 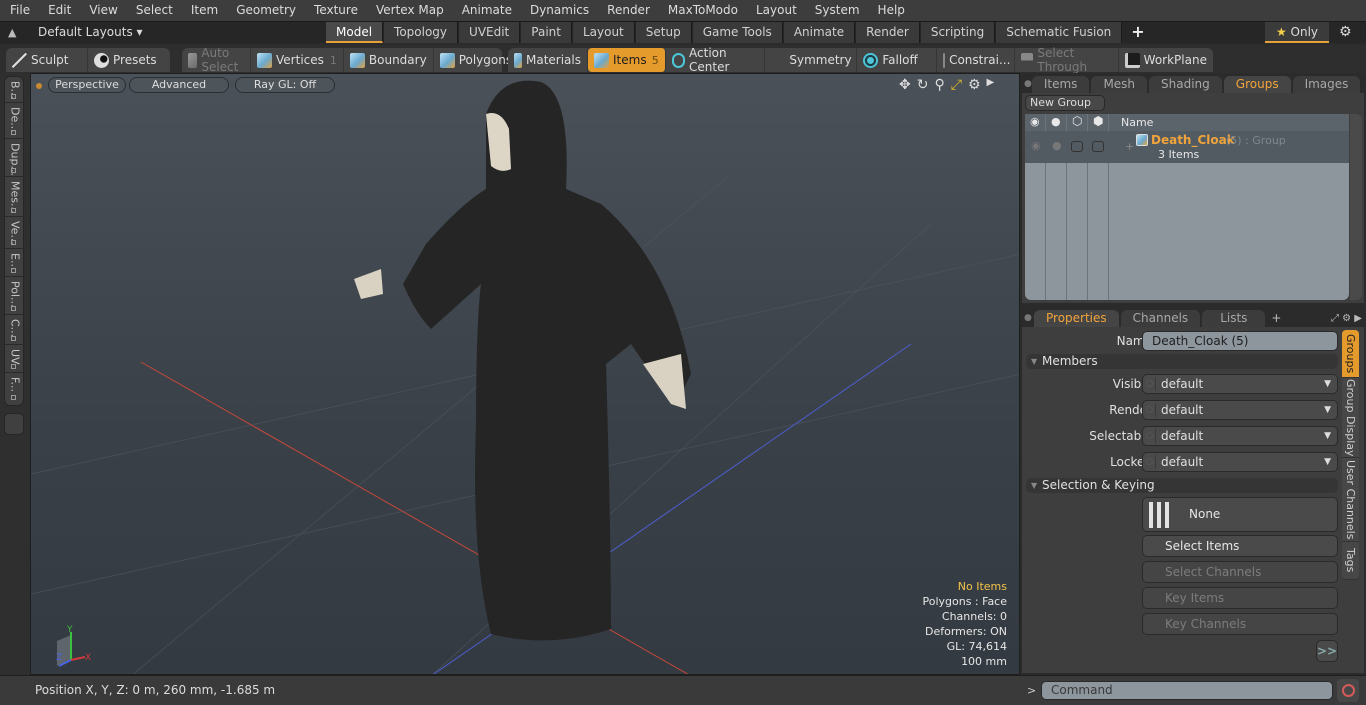 I want to click on tab-lists: Lists, so click(x=1234, y=318).